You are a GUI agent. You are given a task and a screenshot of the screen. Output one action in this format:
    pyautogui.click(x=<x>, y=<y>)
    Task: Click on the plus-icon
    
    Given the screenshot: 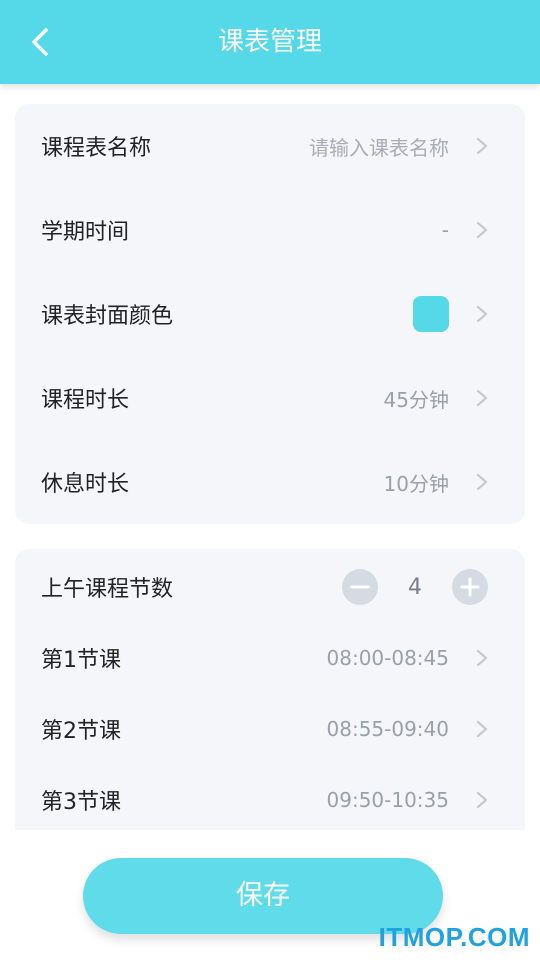 What is the action you would take?
    pyautogui.click(x=470, y=587)
    